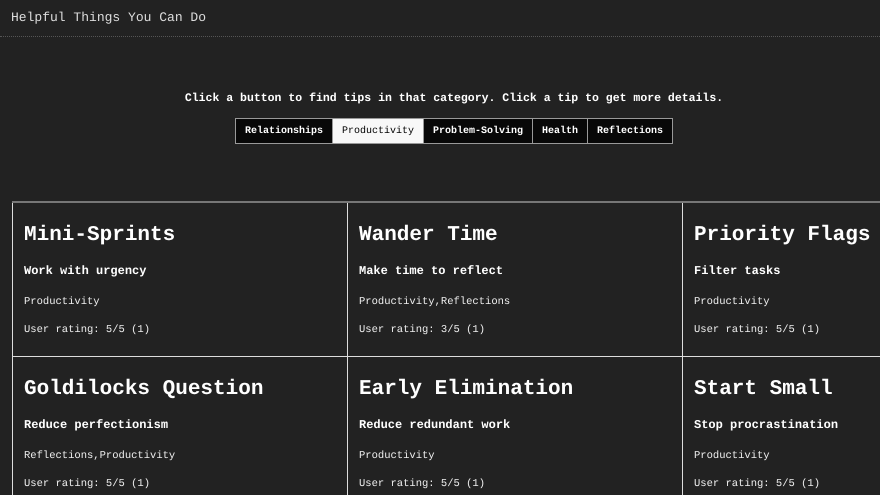  Describe the element at coordinates (179, 280) in the screenshot. I see `tip-card: Mini-Sprints Work with urgency Productivity User rating: 5/5 (1)` at that location.